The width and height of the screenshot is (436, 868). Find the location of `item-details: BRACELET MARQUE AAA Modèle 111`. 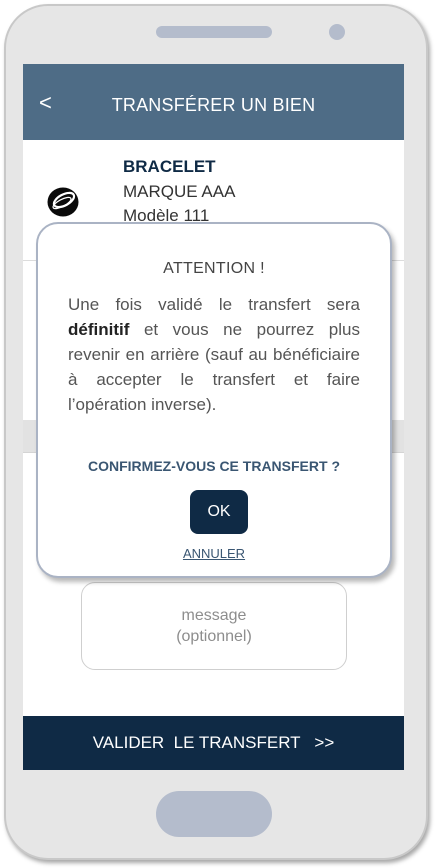

item-details: BRACELET MARQUE AAA Modèle 111 is located at coordinates (179, 192).